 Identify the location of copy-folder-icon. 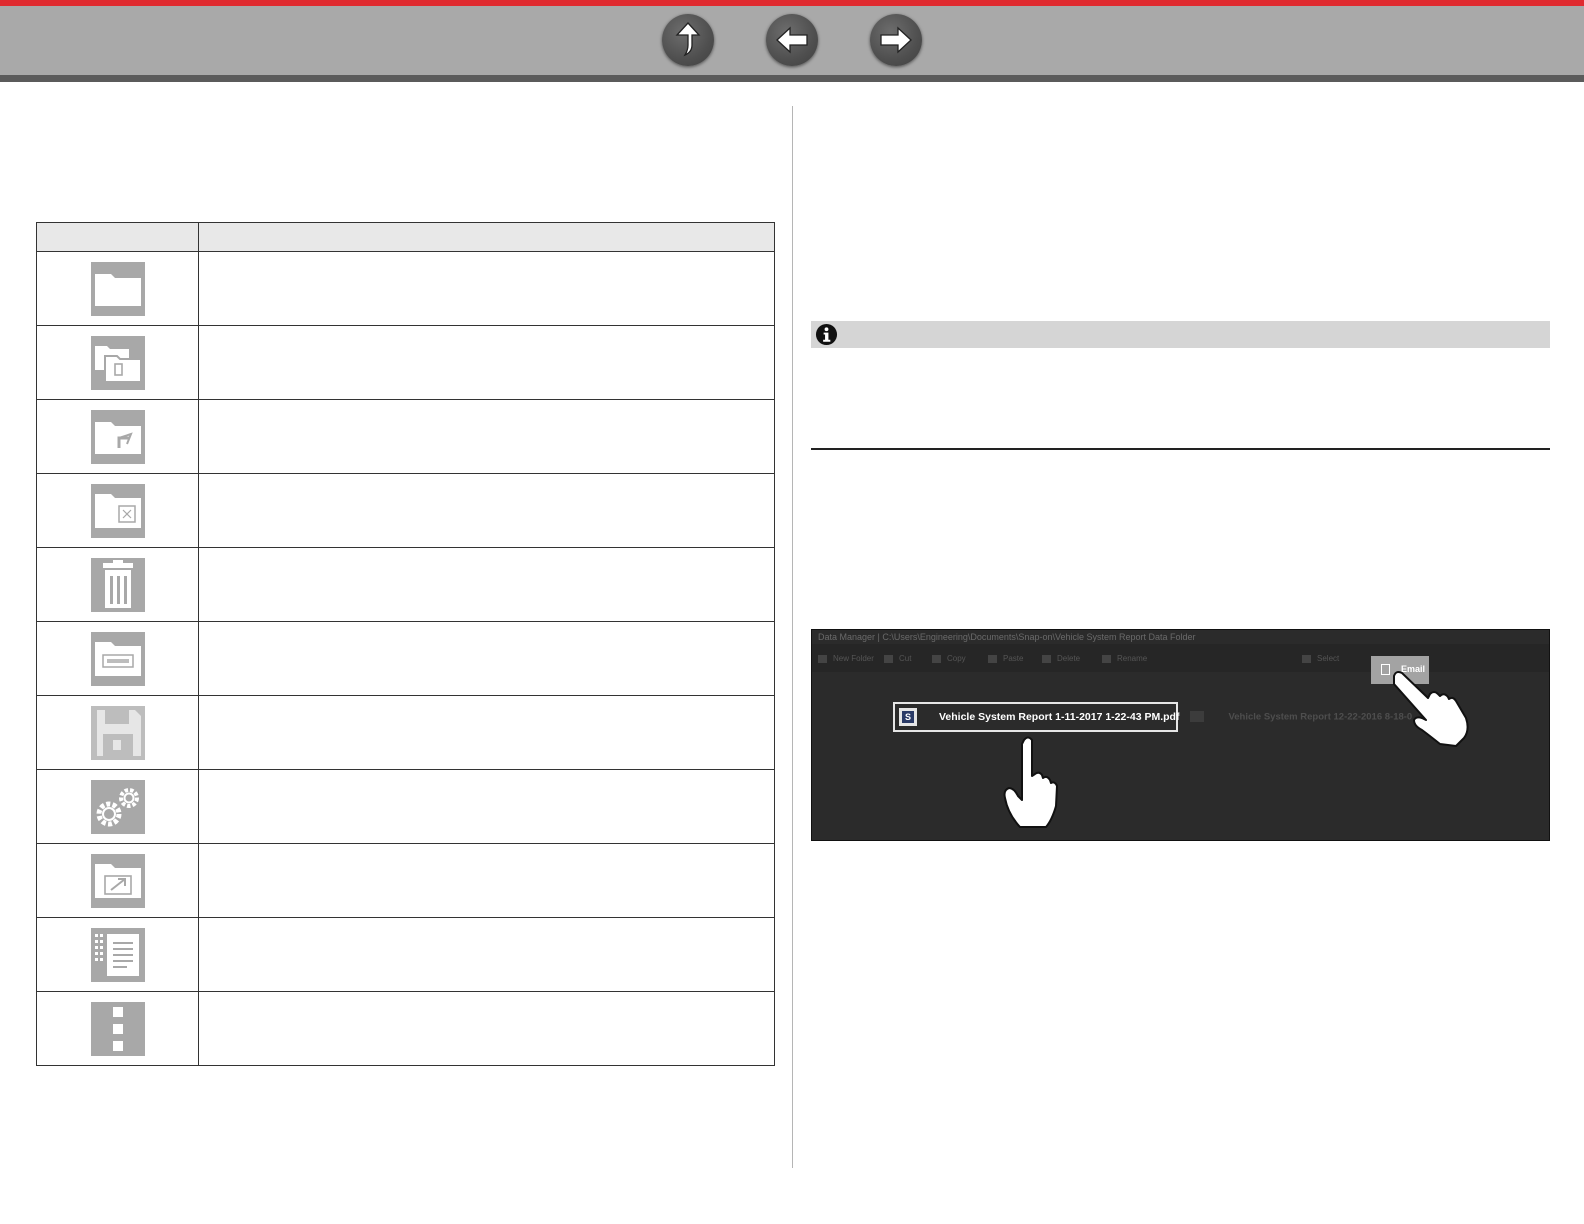
(117, 362).